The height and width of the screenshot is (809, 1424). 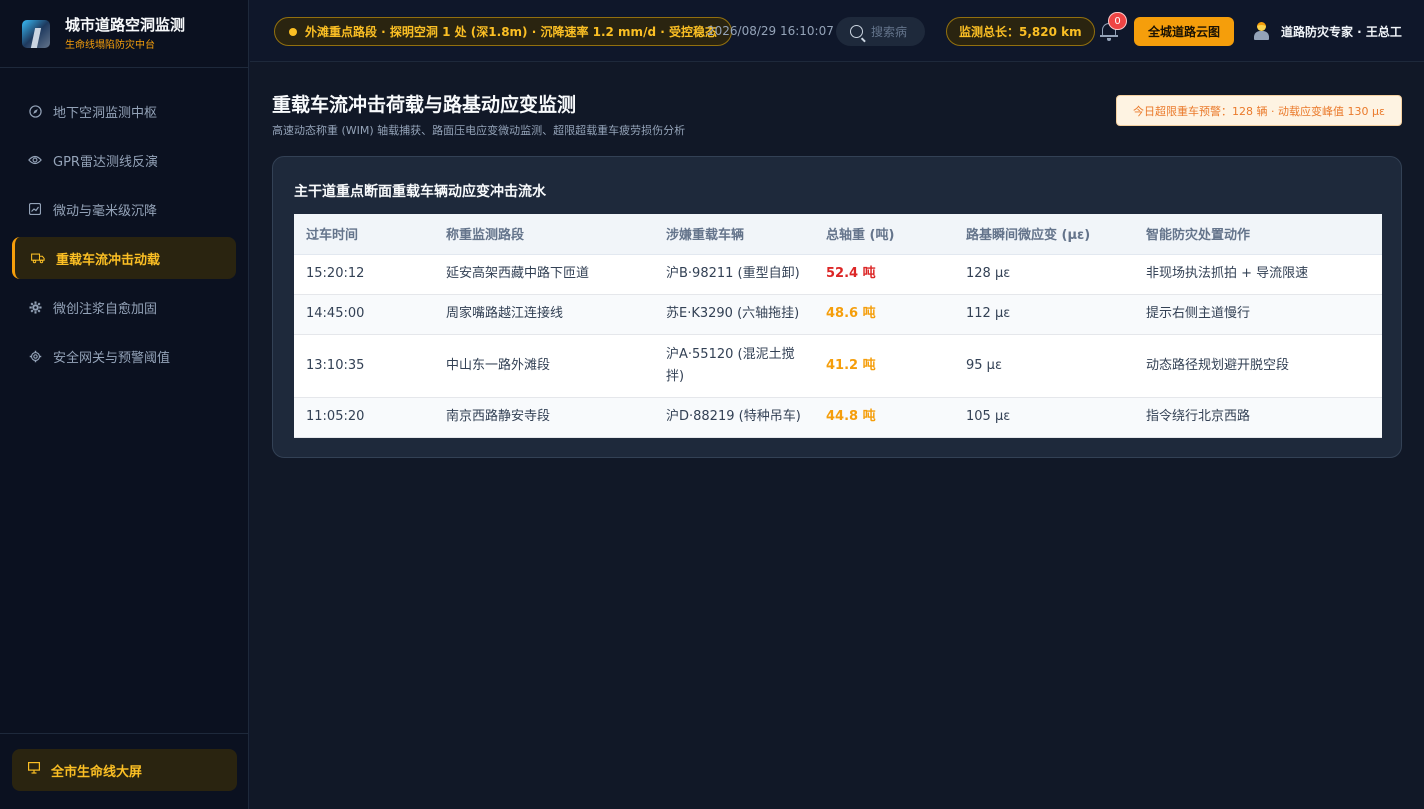 What do you see at coordinates (1117, 21) in the screenshot?
I see `notification-count-badge: 0` at bounding box center [1117, 21].